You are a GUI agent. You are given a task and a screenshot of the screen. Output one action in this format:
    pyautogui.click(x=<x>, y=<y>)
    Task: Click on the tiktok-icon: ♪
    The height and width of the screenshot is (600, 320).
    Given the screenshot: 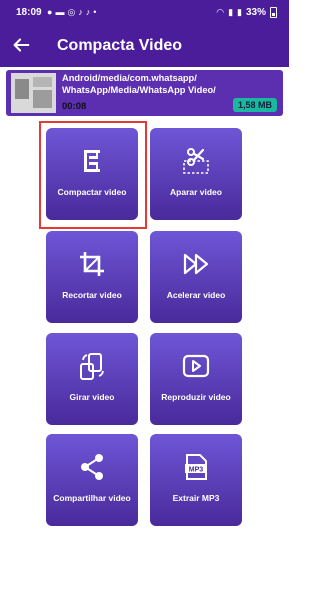 What is the action you would take?
    pyautogui.click(x=80, y=12)
    